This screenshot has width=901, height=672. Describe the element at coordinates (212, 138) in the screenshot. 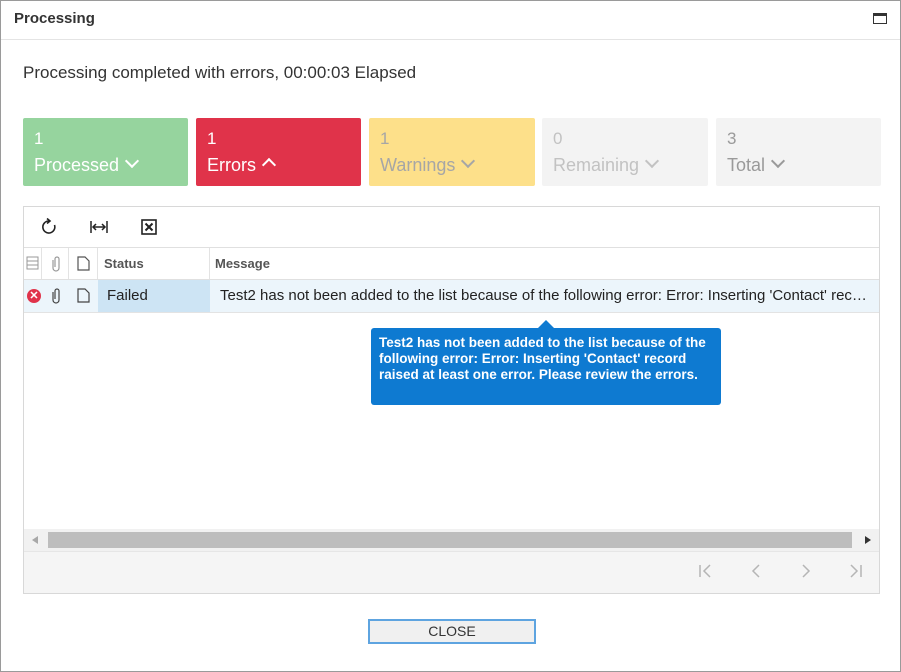

I see `errors-count: 1` at that location.